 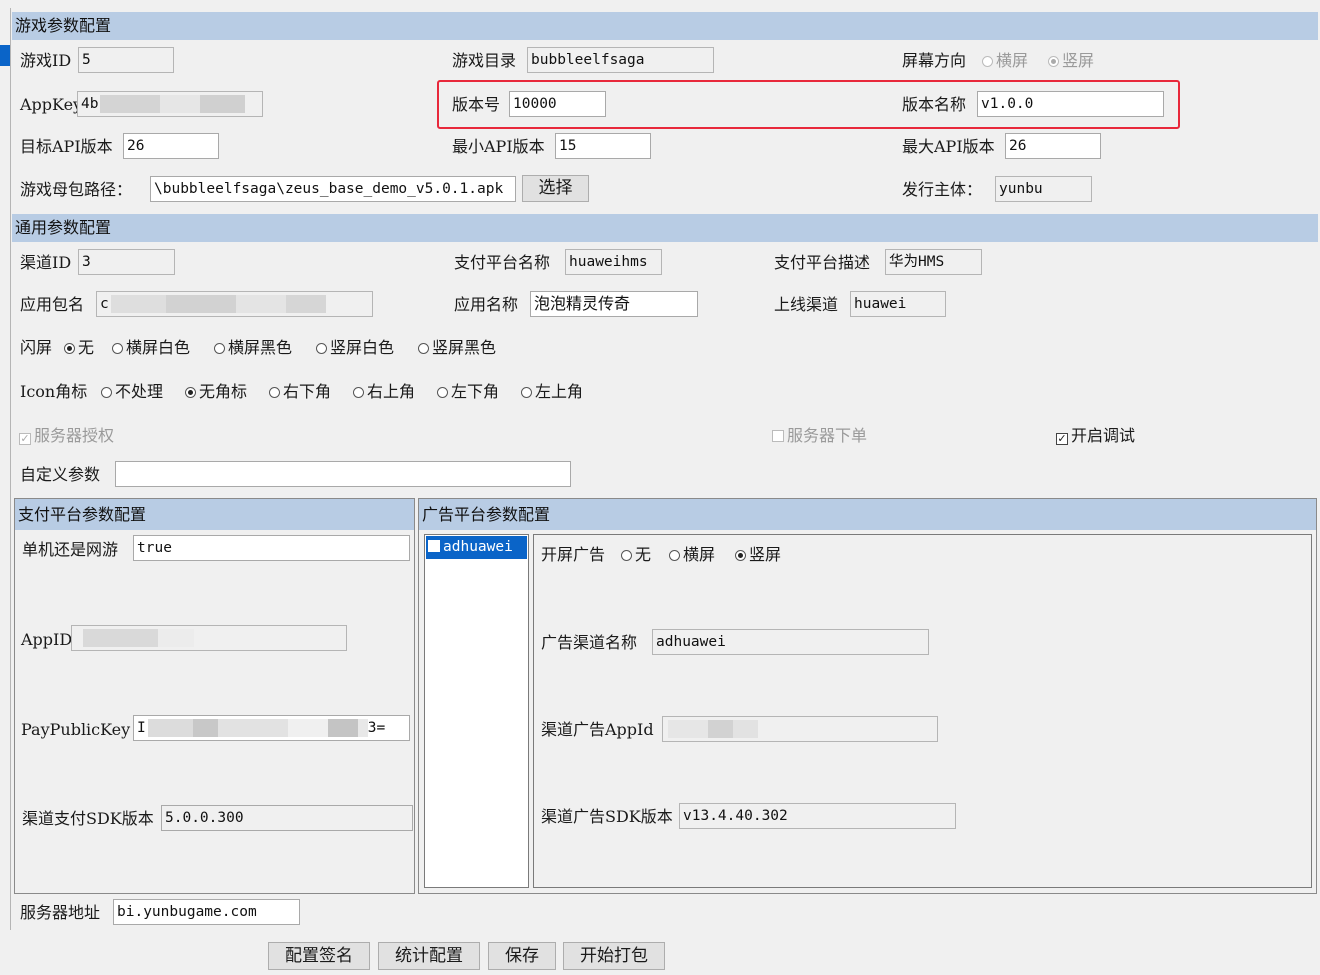 What do you see at coordinates (603, 146) in the screenshot?
I see `min-api-field: 15` at bounding box center [603, 146].